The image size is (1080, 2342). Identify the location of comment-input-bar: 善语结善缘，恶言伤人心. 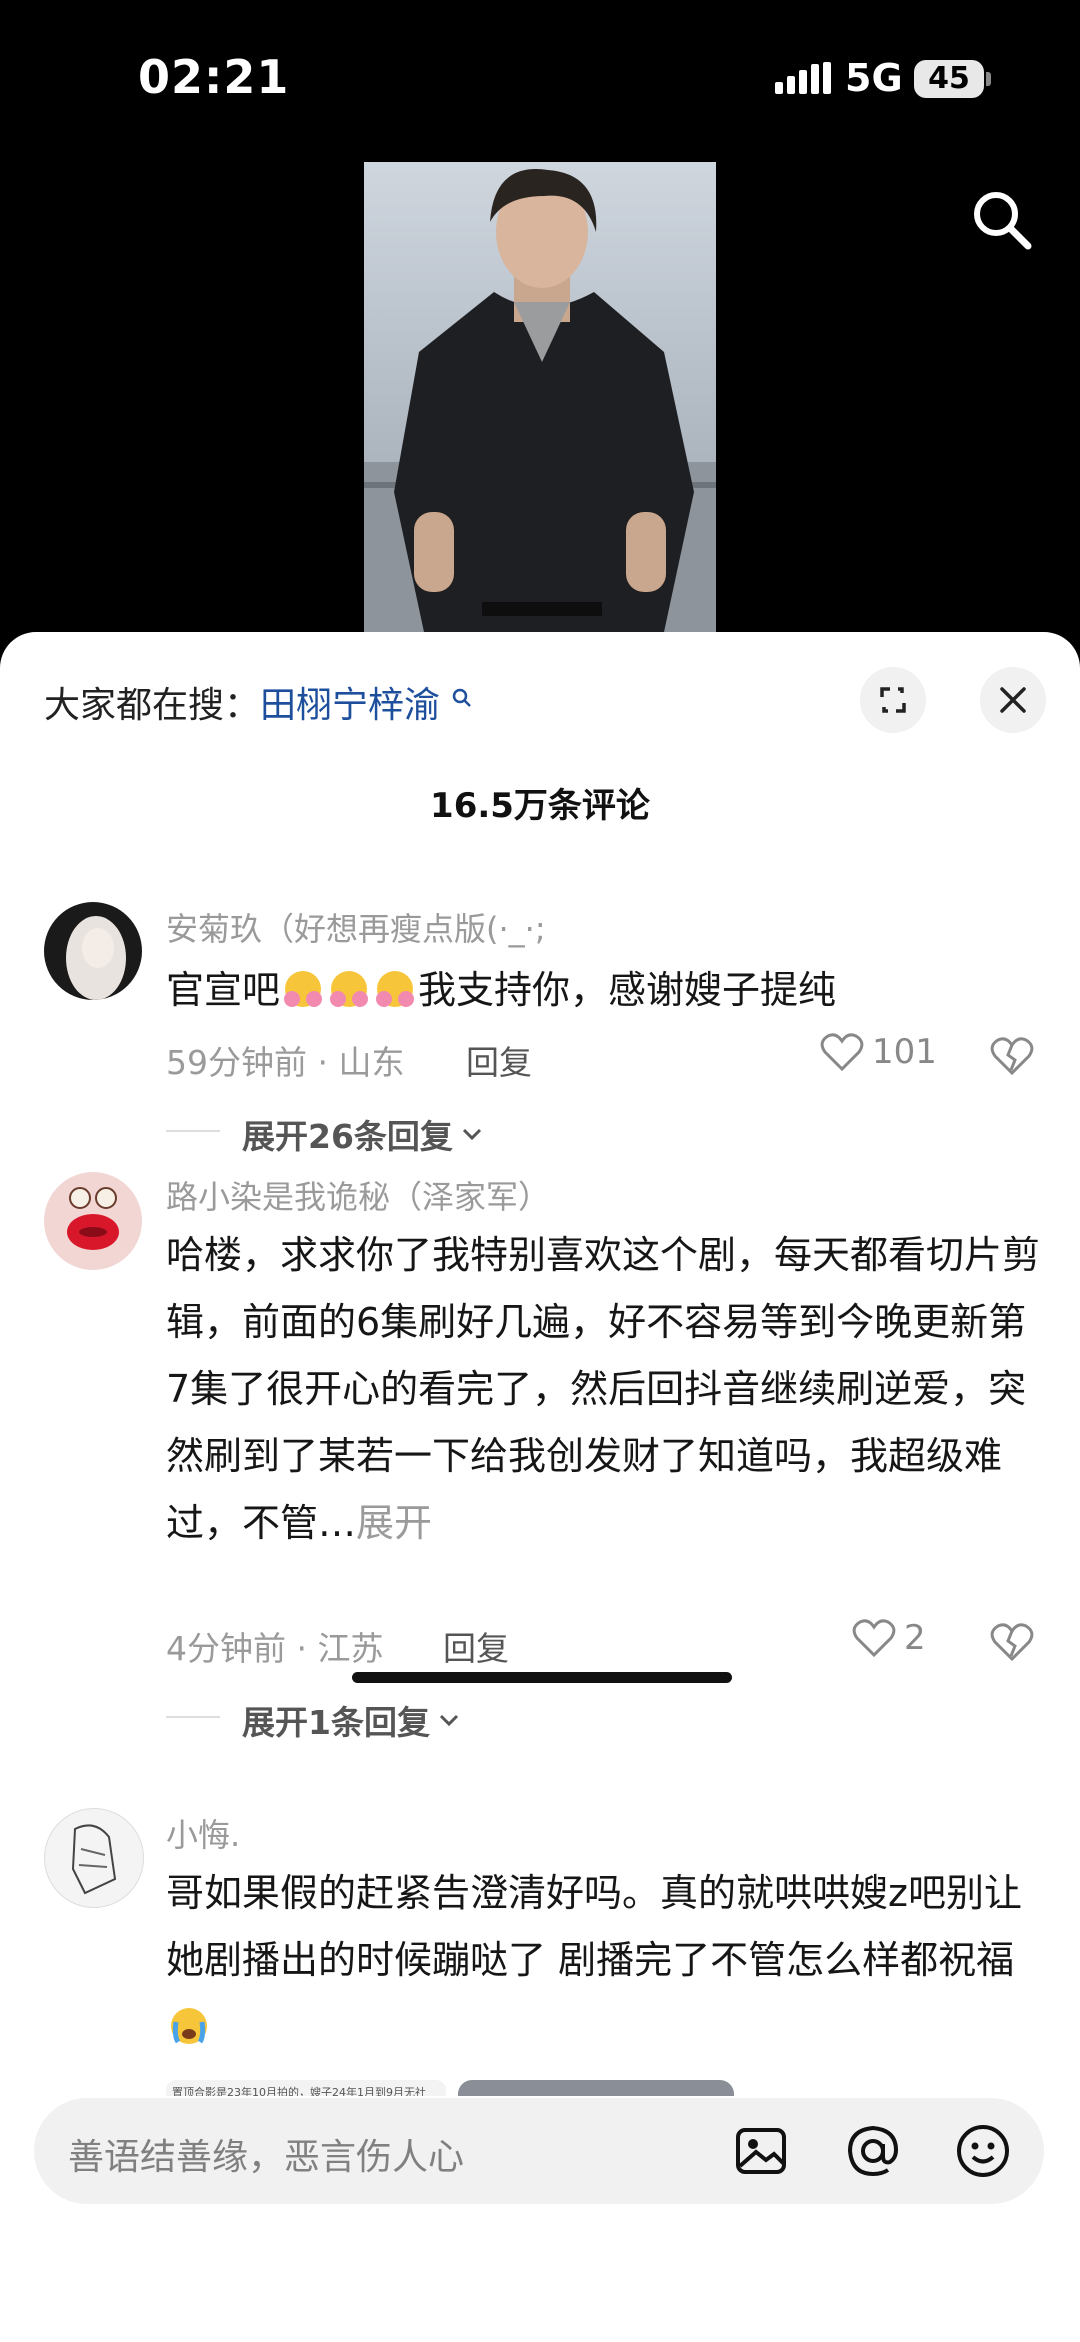
(540, 2219).